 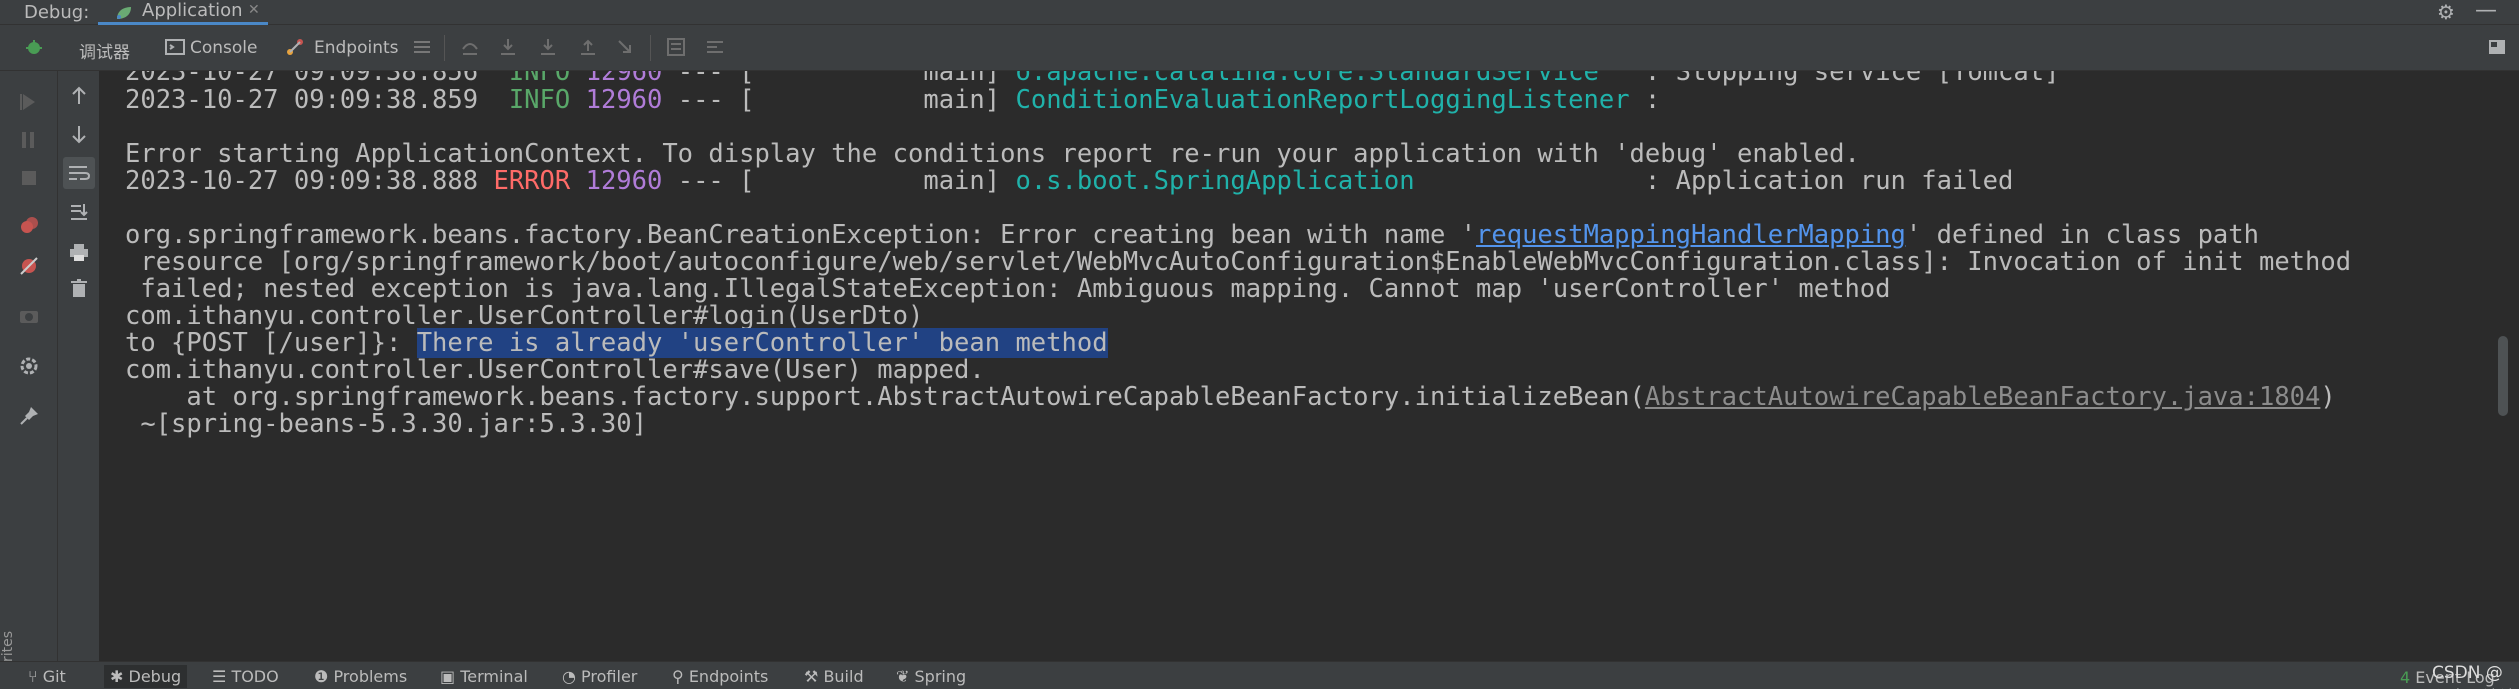 I want to click on trace-icon, so click(x=715, y=47).